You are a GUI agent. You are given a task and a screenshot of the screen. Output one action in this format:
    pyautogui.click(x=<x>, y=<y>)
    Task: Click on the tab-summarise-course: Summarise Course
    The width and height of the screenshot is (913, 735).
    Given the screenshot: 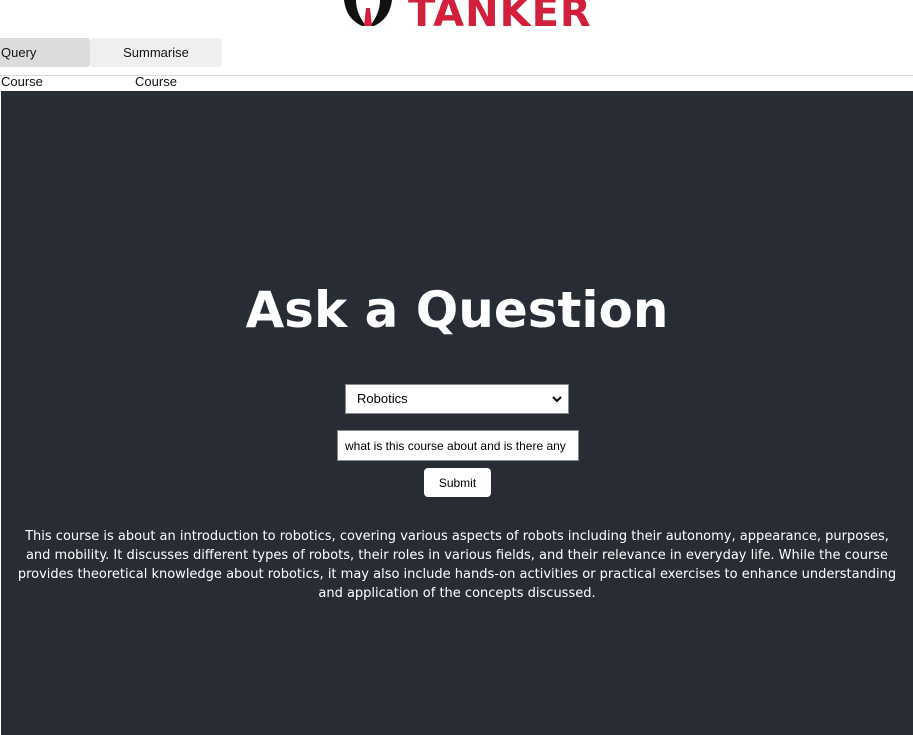 What is the action you would take?
    pyautogui.click(x=156, y=63)
    